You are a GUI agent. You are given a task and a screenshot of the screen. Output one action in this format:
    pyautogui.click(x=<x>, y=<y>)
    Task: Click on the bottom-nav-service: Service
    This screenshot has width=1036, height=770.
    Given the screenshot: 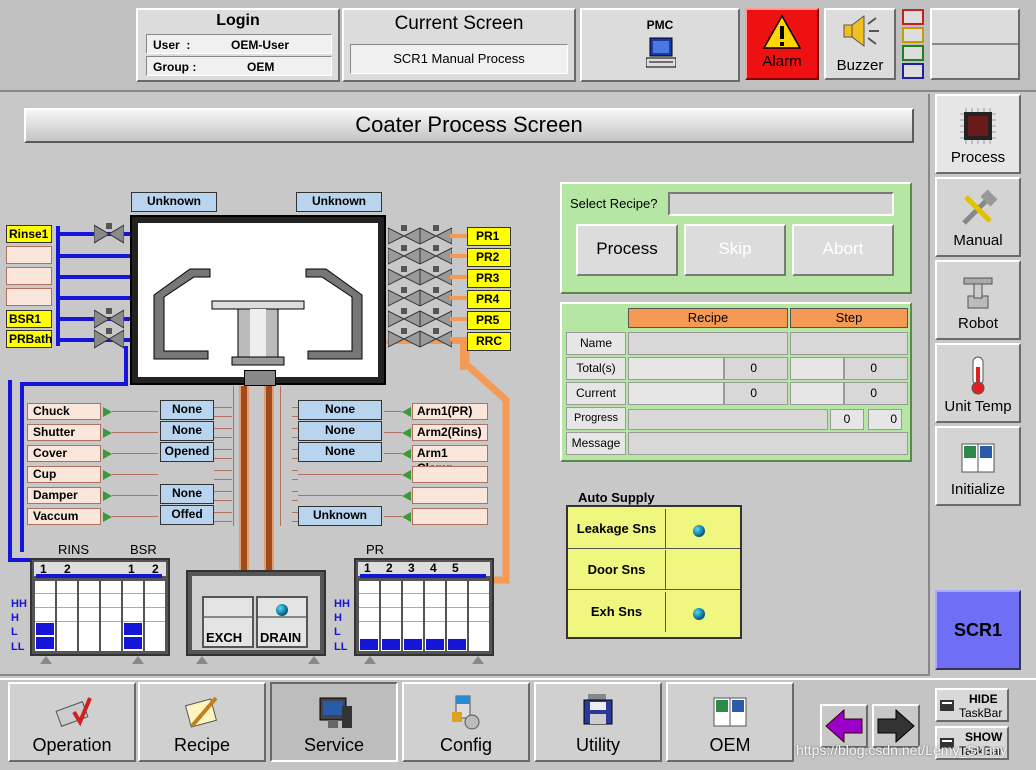 What is the action you would take?
    pyautogui.click(x=334, y=722)
    